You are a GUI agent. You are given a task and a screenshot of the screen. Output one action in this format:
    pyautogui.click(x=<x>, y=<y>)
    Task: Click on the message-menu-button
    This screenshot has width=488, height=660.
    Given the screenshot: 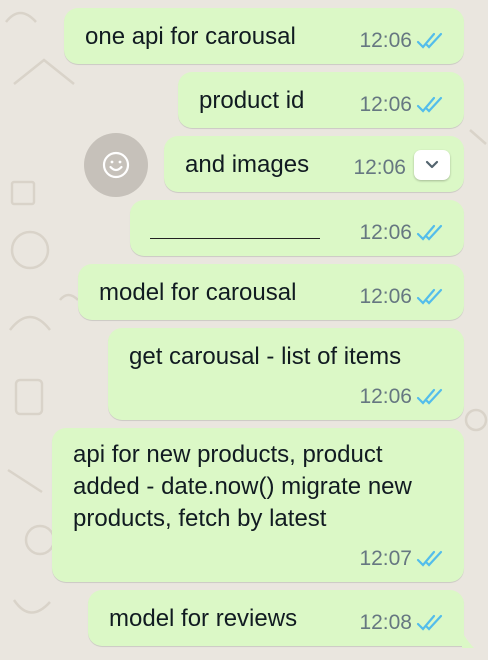 What is the action you would take?
    pyautogui.click(x=432, y=165)
    